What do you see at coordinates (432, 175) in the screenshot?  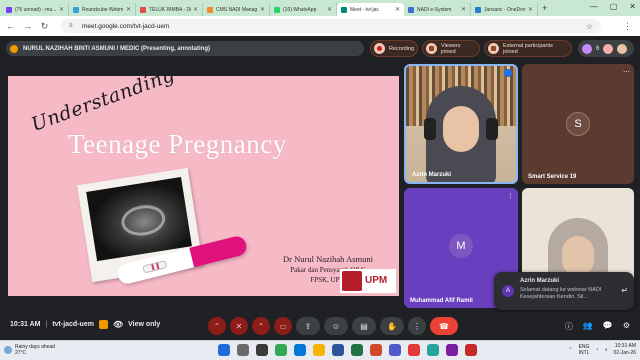 I see `participant-name: Azrin Marzuki` at bounding box center [432, 175].